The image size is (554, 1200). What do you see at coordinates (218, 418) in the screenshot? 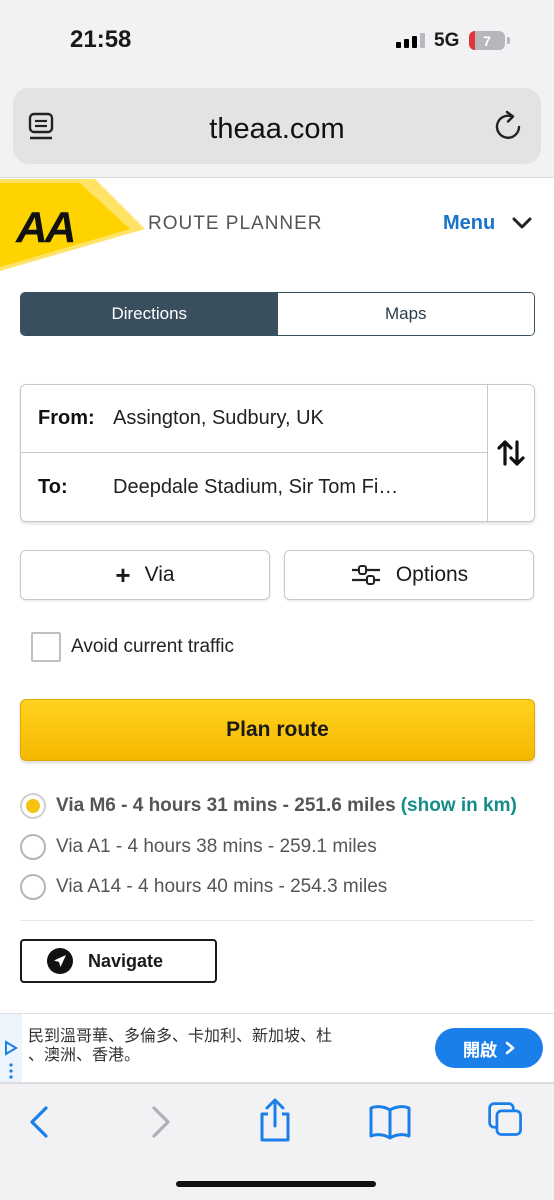
I see `from-input: Assington, Sudbury, UK` at bounding box center [218, 418].